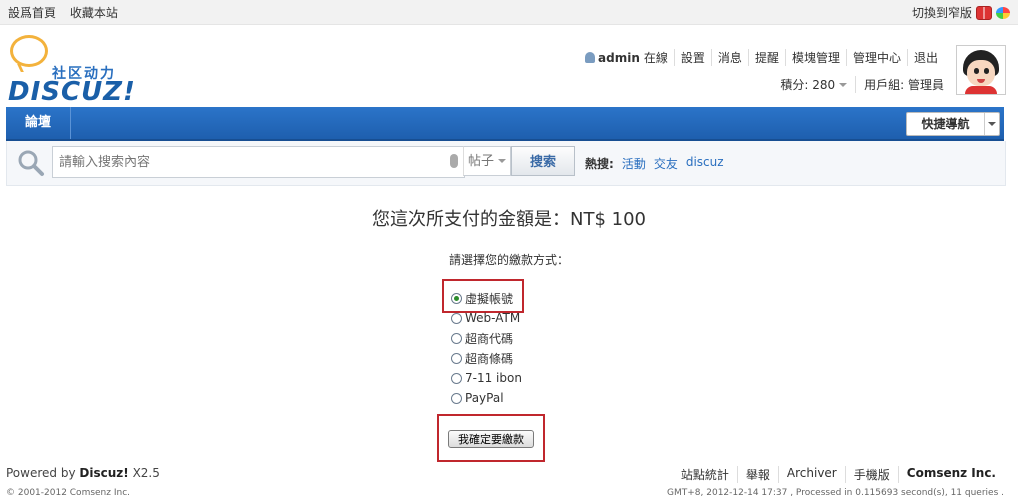 This screenshot has width=1018, height=502. I want to click on user-menu: admin 在線 設置 消息 提醒 模塊管理 管理中心 退出, so click(761, 57).